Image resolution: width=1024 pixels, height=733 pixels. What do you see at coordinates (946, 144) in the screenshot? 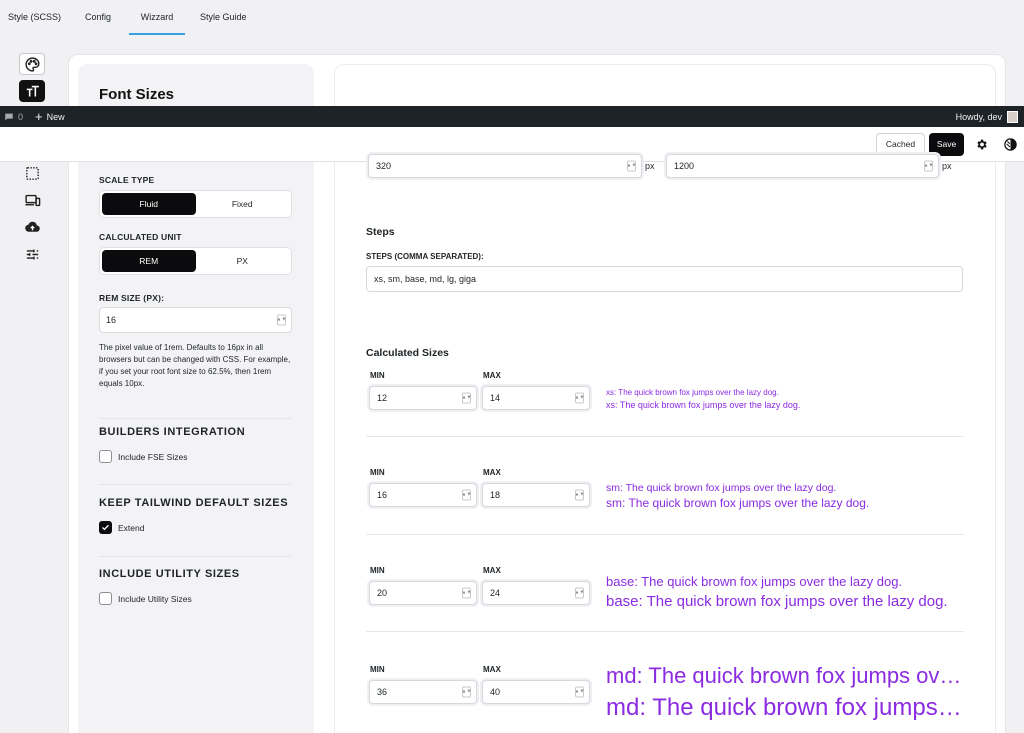
I see `save-button: Save` at bounding box center [946, 144].